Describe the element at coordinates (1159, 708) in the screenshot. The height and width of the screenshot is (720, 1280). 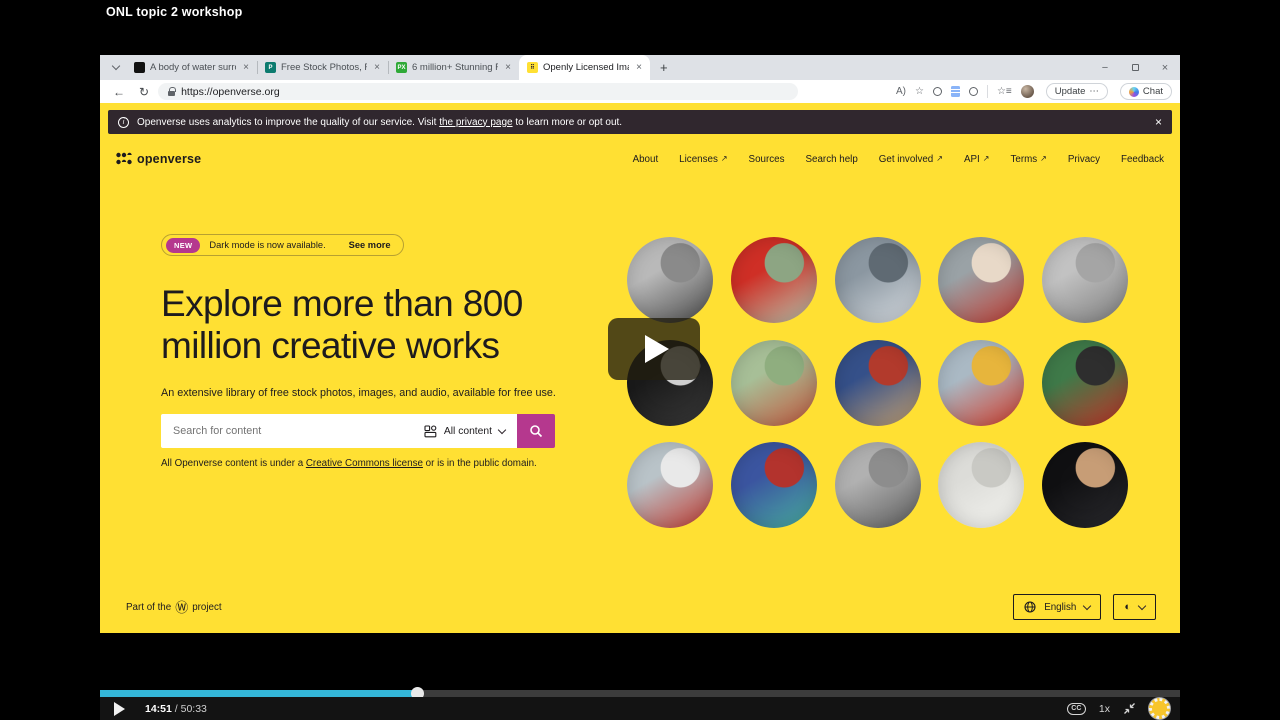
I see `recording-logo-icon` at that location.